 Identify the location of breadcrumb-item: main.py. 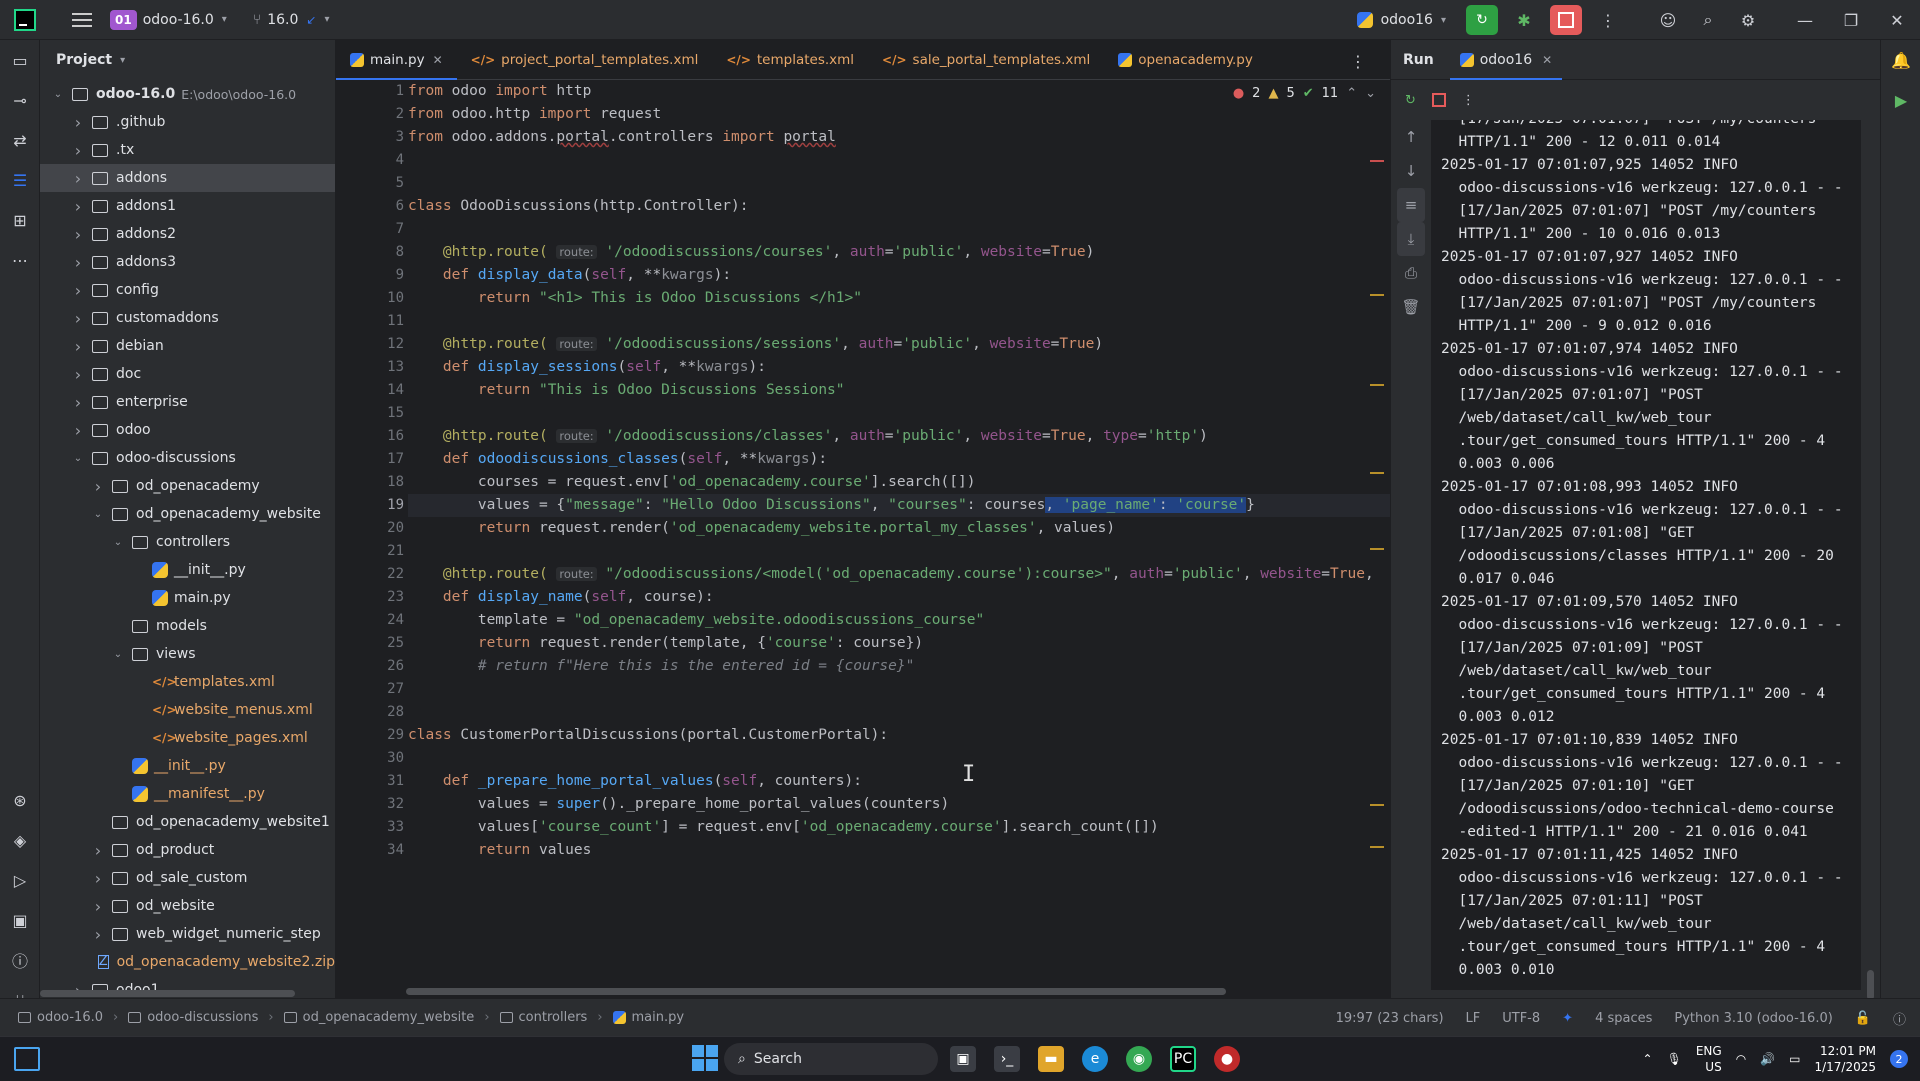
(658, 1017).